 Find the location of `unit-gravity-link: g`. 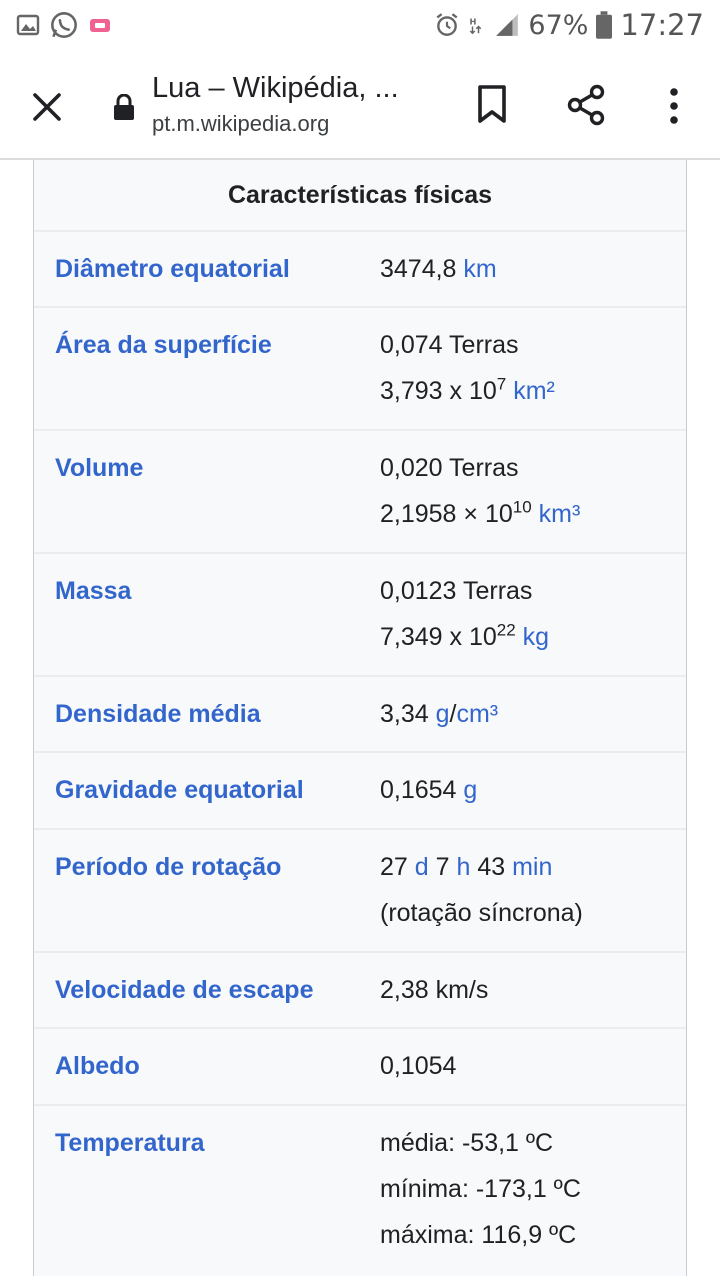

unit-gravity-link: g is located at coordinates (470, 790).